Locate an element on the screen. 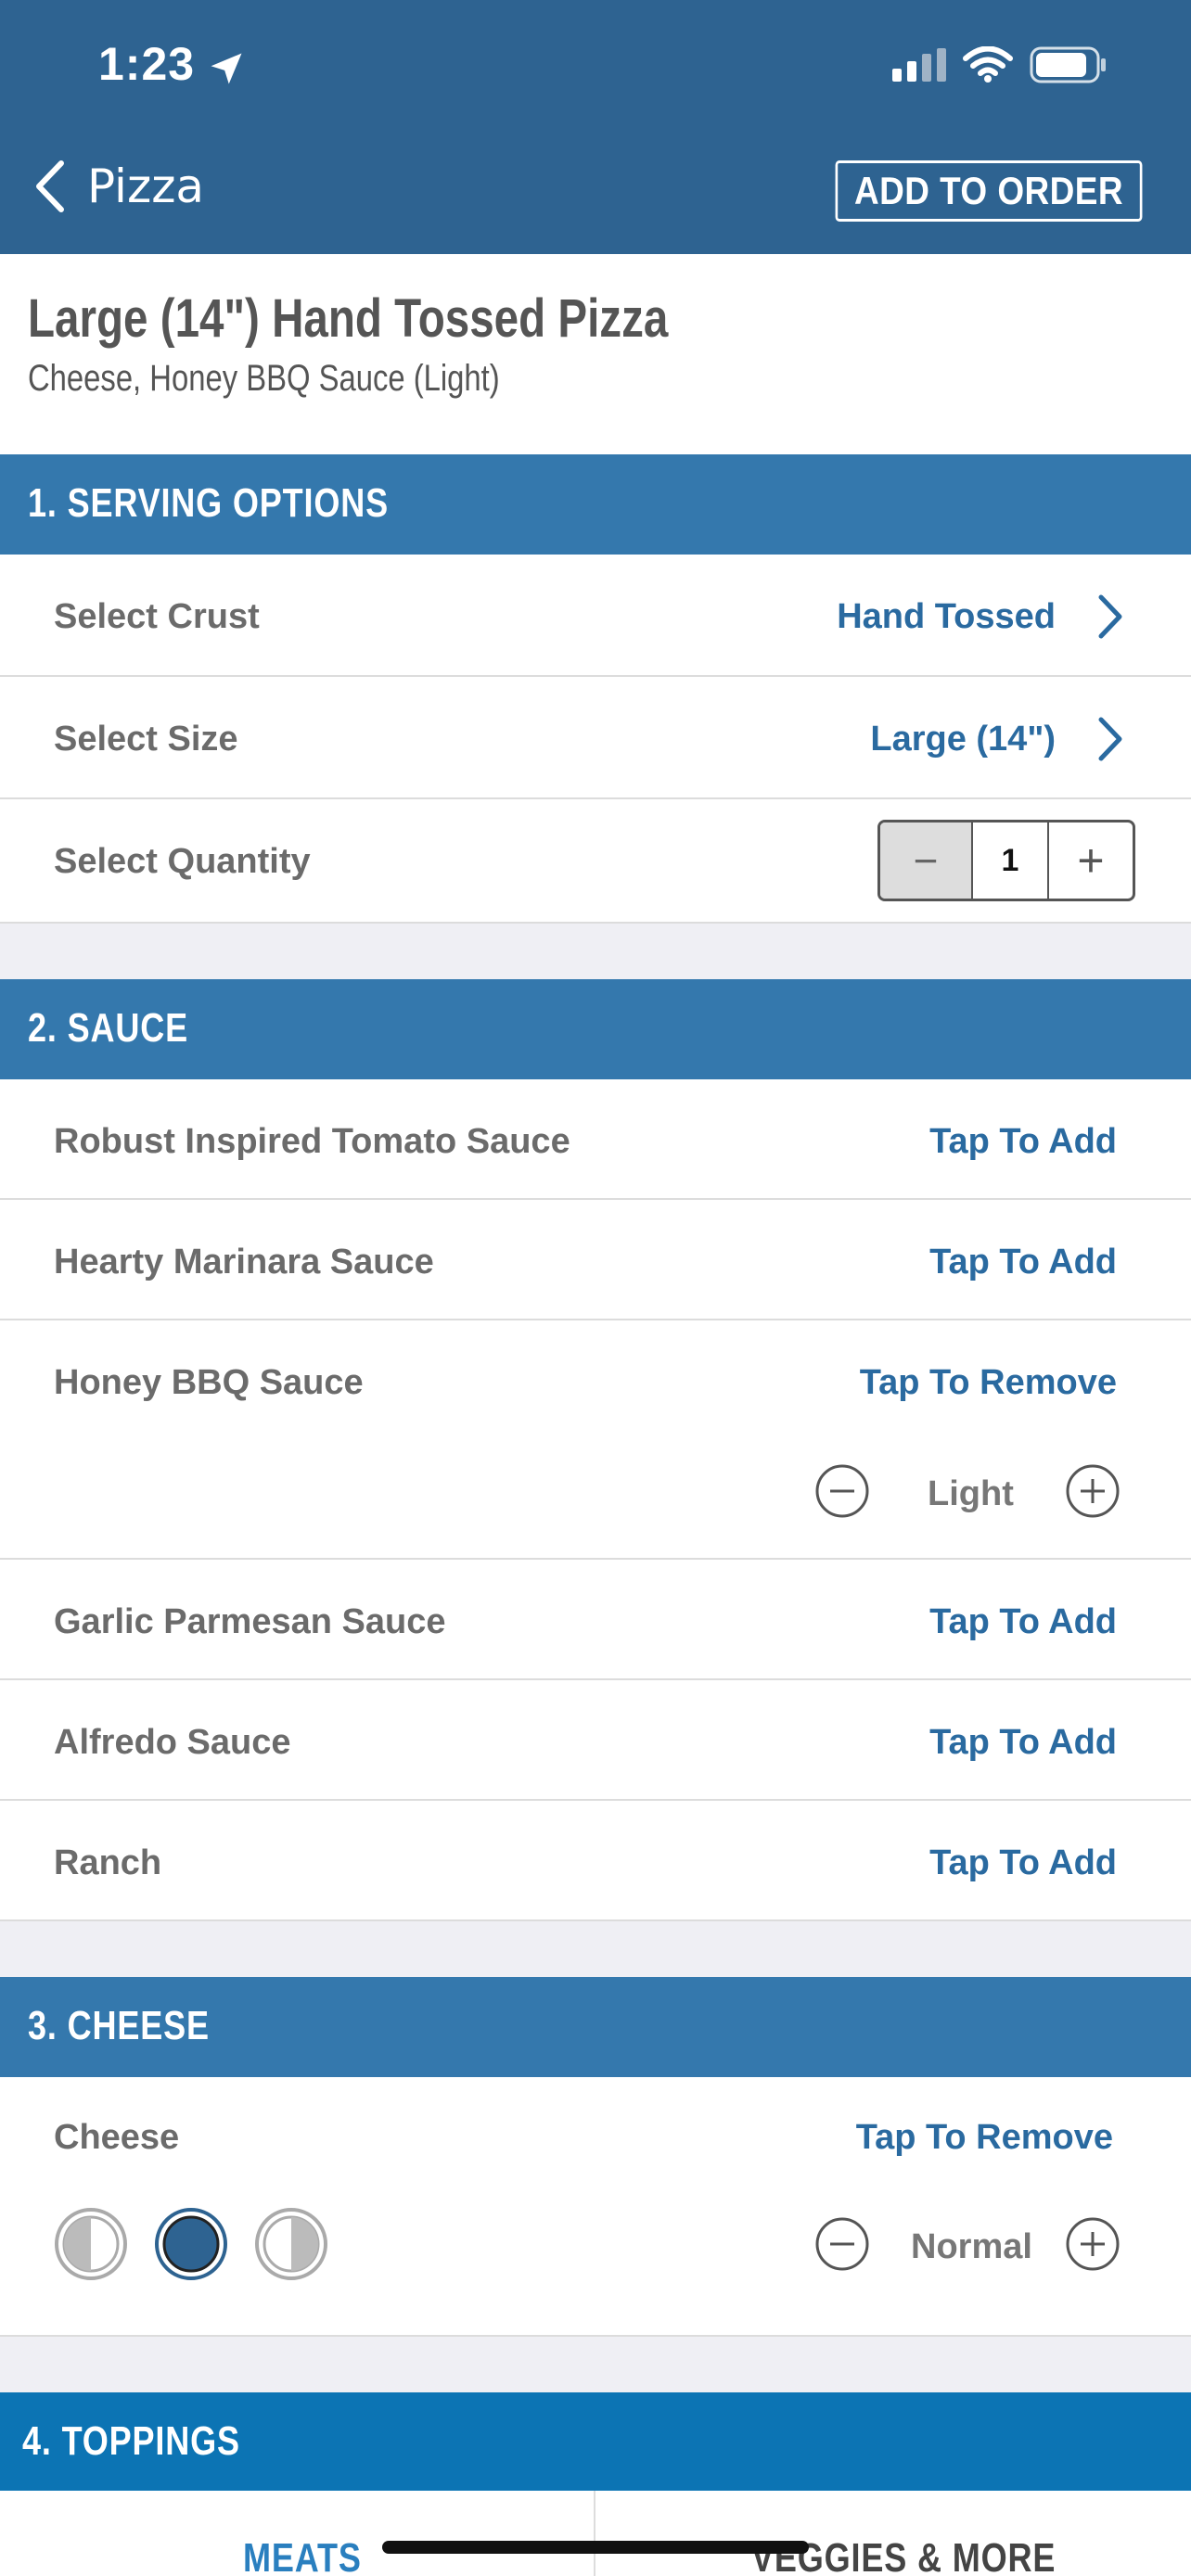  sauce-row: Alfredo Sauce Tap To Add is located at coordinates (595, 1740).